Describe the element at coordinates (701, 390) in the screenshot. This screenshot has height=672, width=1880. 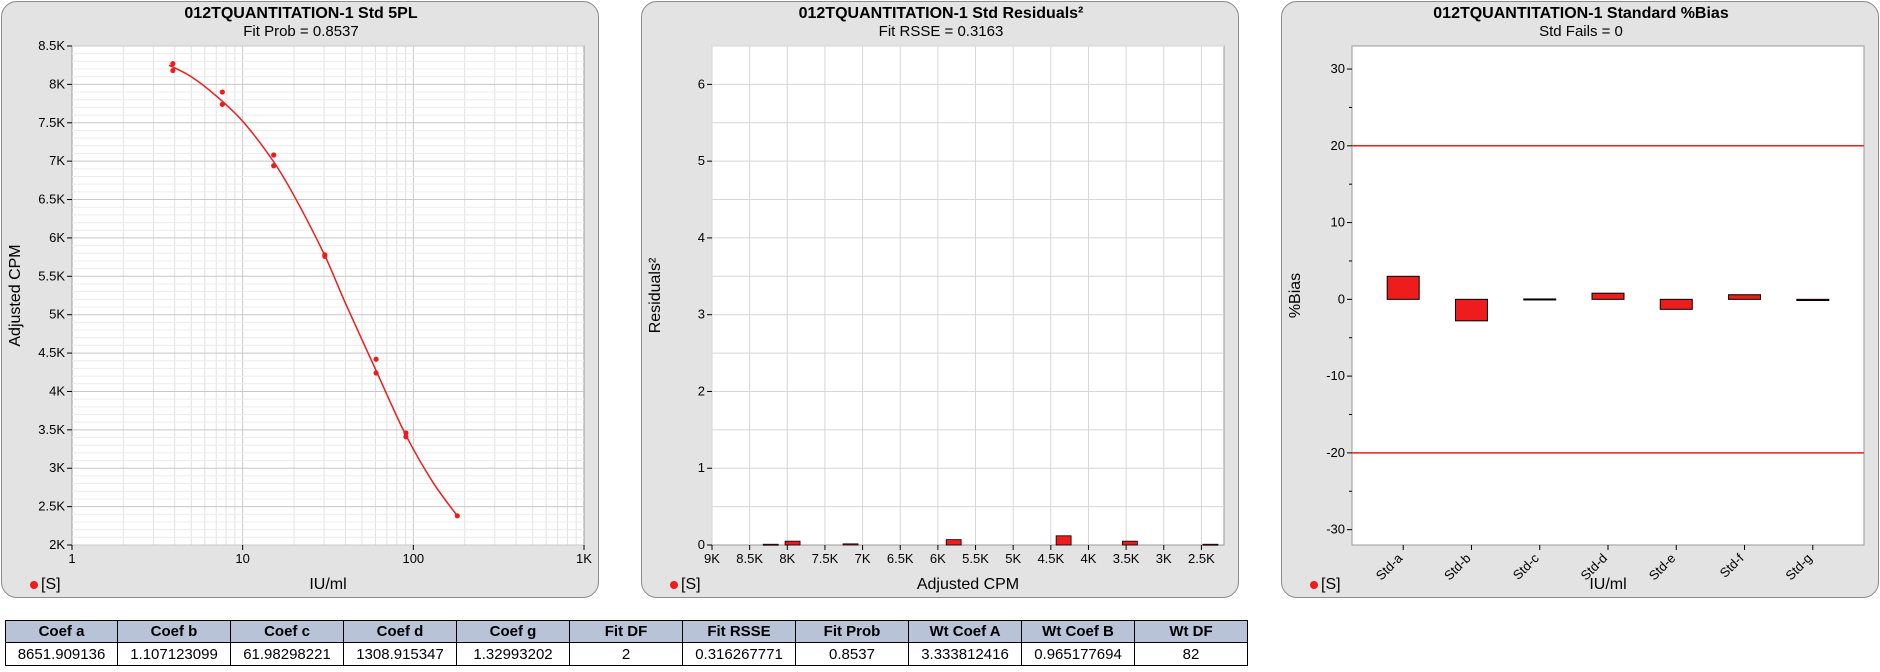
I see `y-tick-label: 2` at that location.